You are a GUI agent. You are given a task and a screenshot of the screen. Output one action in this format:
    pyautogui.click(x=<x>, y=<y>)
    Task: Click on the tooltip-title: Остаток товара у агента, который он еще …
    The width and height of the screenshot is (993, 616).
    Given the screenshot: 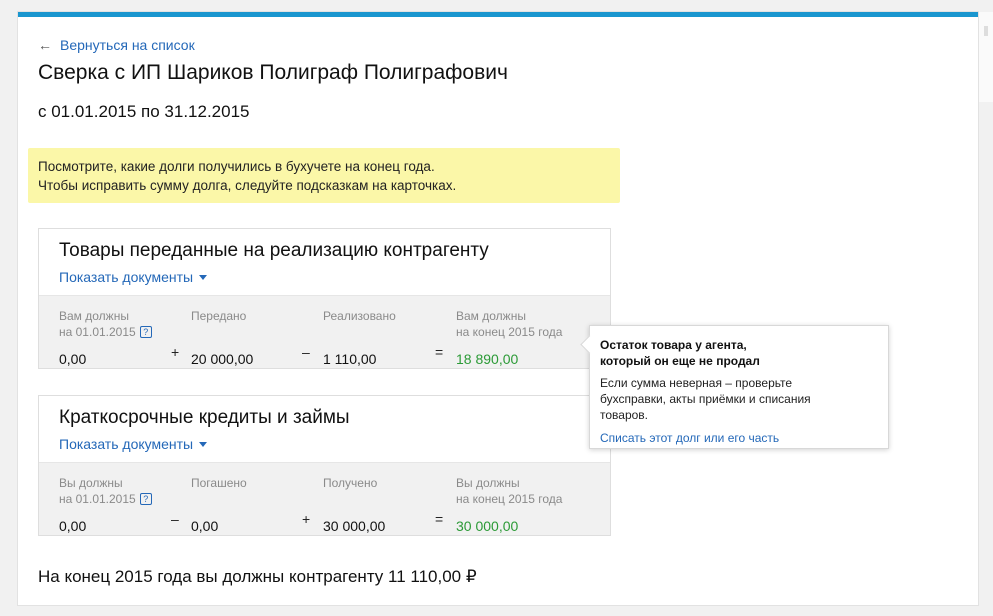 What is the action you would take?
    pyautogui.click(x=680, y=353)
    